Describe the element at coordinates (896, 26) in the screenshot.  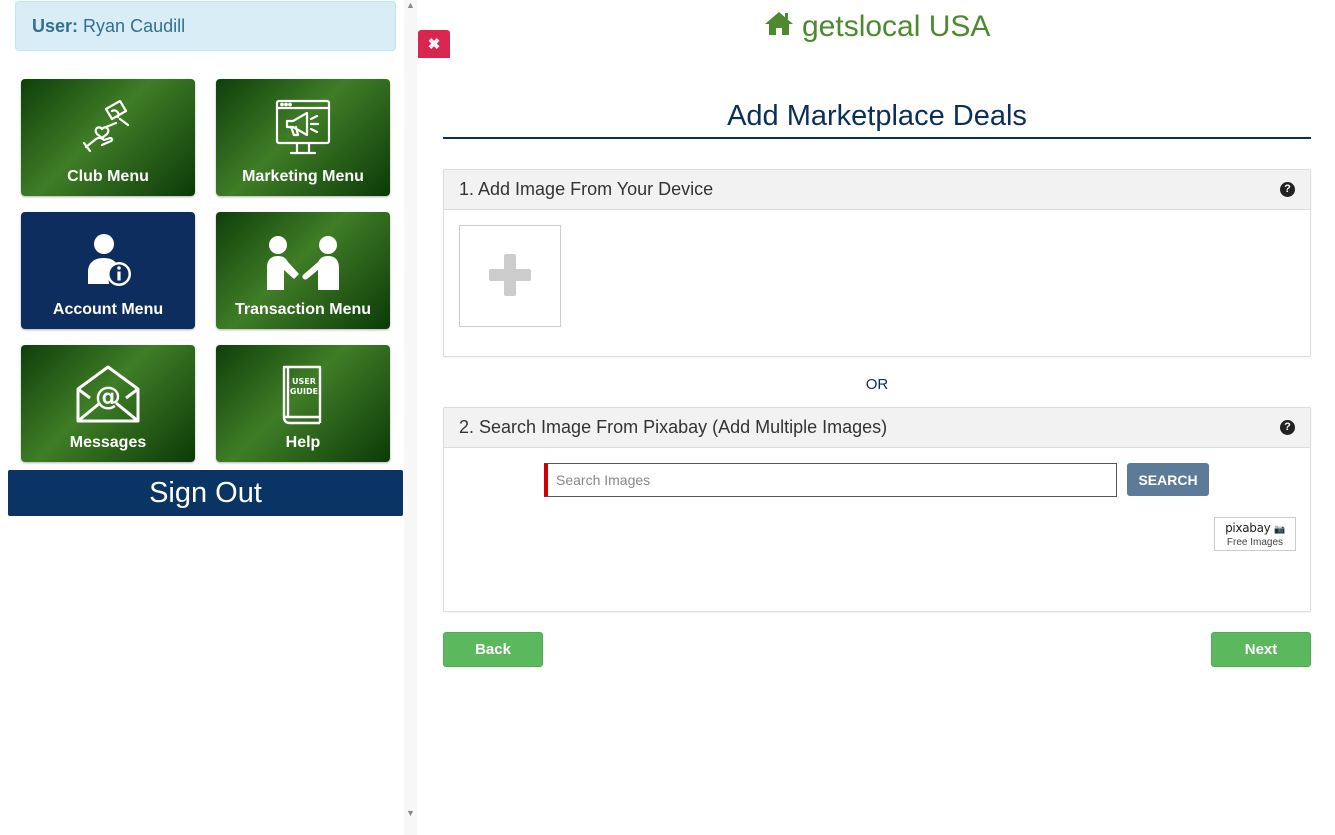
I see `brand-name: getslocal USA` at that location.